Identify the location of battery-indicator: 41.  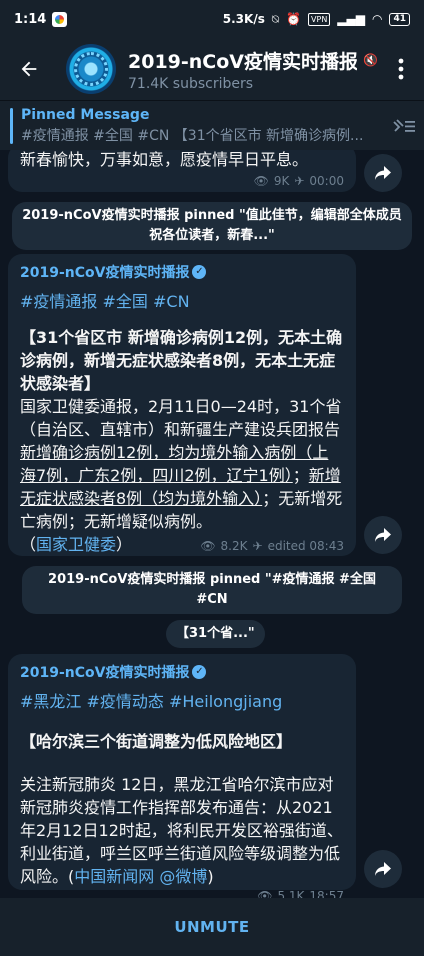
(399, 19).